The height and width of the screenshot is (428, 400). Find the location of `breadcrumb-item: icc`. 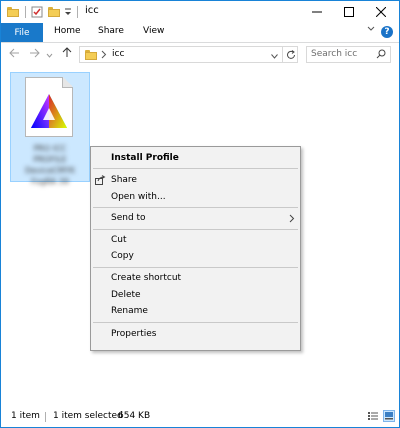

breadcrumb-item: icc is located at coordinates (118, 54).